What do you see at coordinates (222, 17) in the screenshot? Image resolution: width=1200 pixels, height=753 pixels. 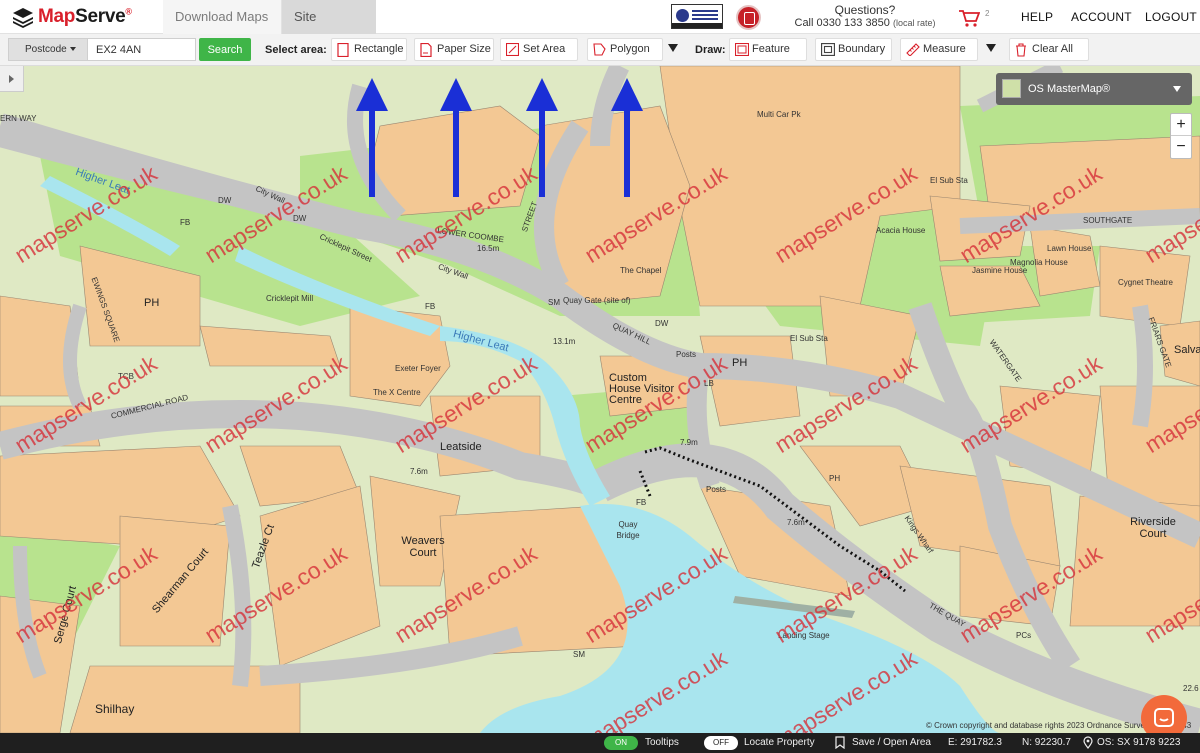 I see `tab-download-maps: Download Maps` at bounding box center [222, 17].